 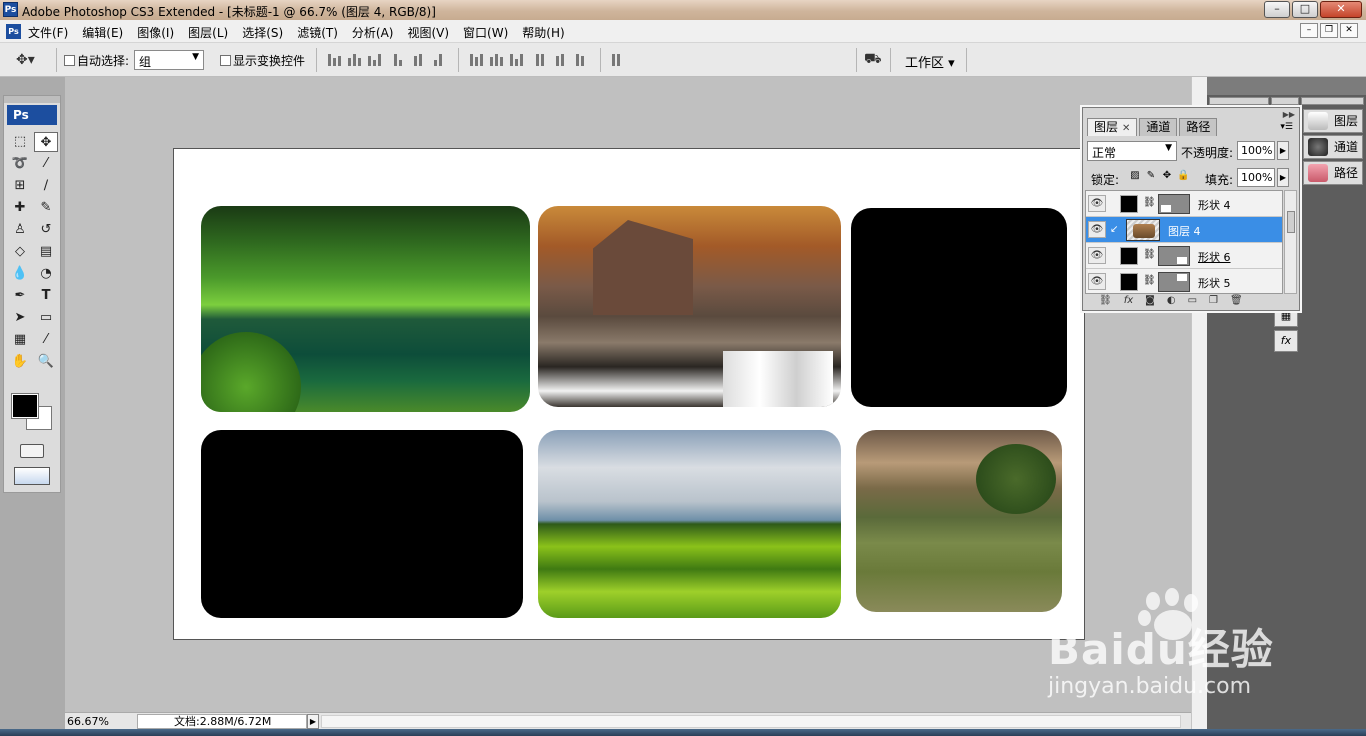 What do you see at coordinates (376, 59) in the screenshot?
I see `align-bottom-icon` at bounding box center [376, 59].